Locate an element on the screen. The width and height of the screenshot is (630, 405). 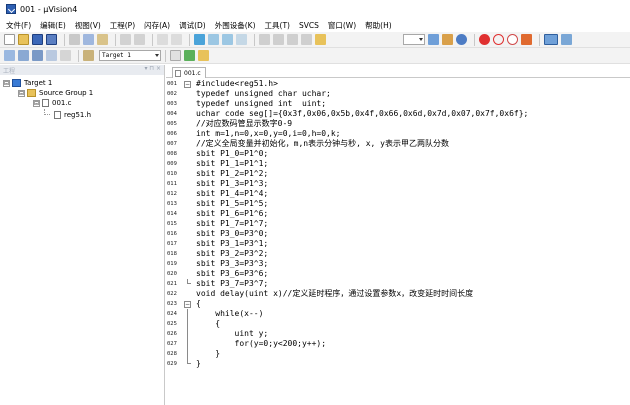
tree-item-source-file: ⊟ 001.c is located at coordinates (52, 103).